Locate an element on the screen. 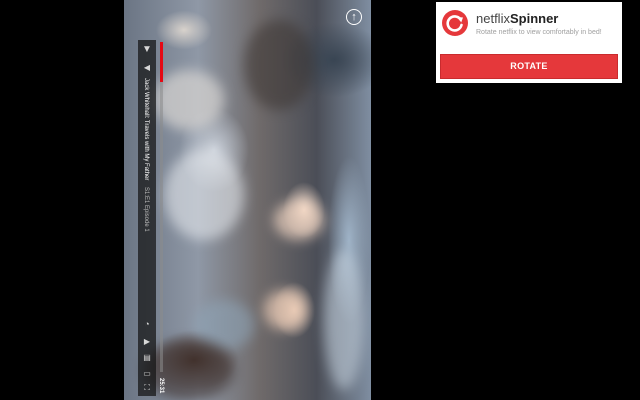  elapsed-time: 25:31 is located at coordinates (161, 386).